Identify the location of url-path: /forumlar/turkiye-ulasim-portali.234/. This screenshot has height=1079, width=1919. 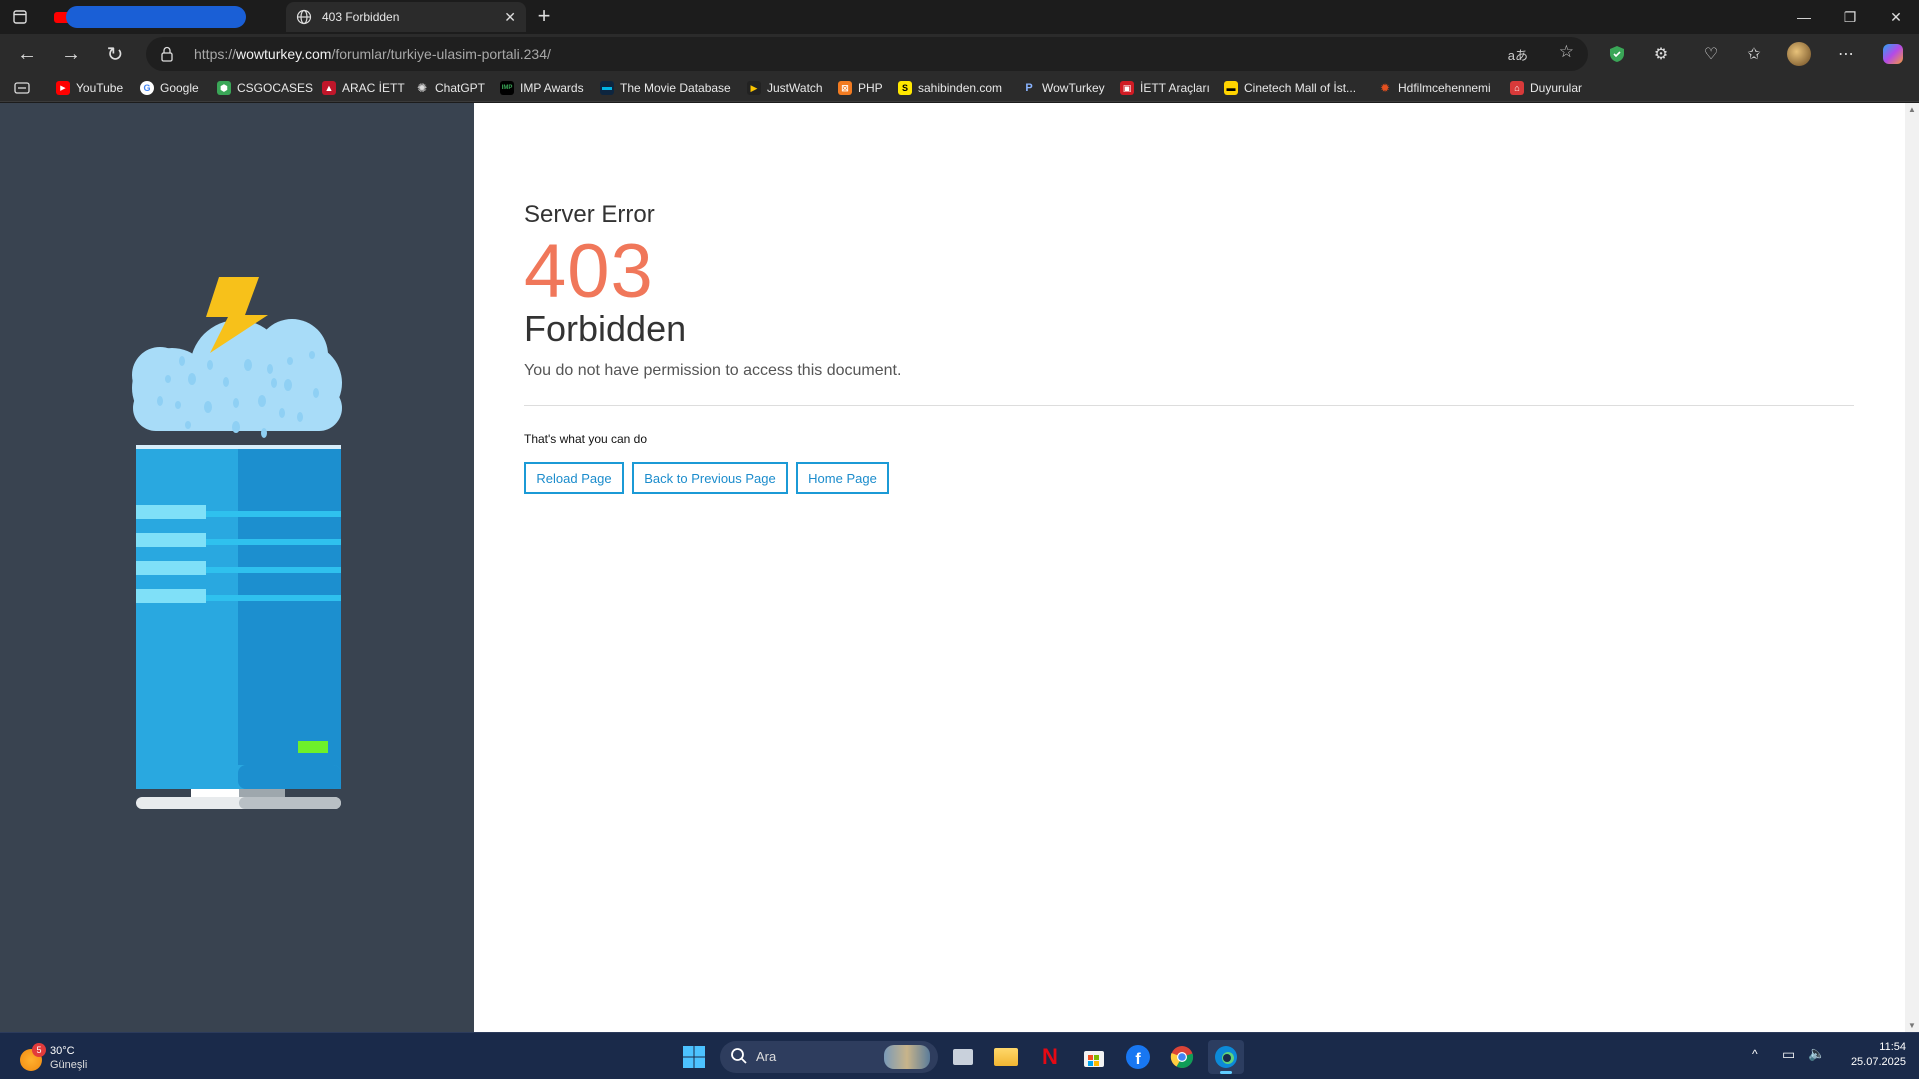
(441, 54).